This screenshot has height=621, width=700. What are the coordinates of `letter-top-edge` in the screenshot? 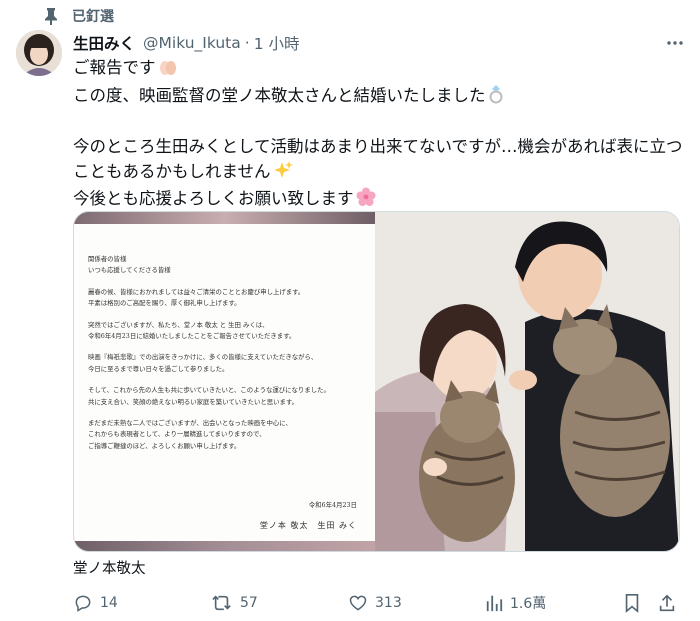 It's located at (224, 218).